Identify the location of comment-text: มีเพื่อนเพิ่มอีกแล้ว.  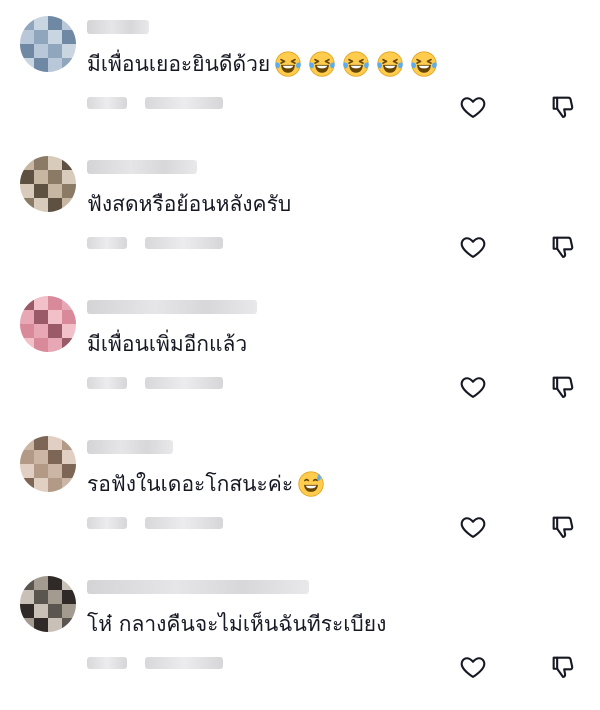
(167, 344).